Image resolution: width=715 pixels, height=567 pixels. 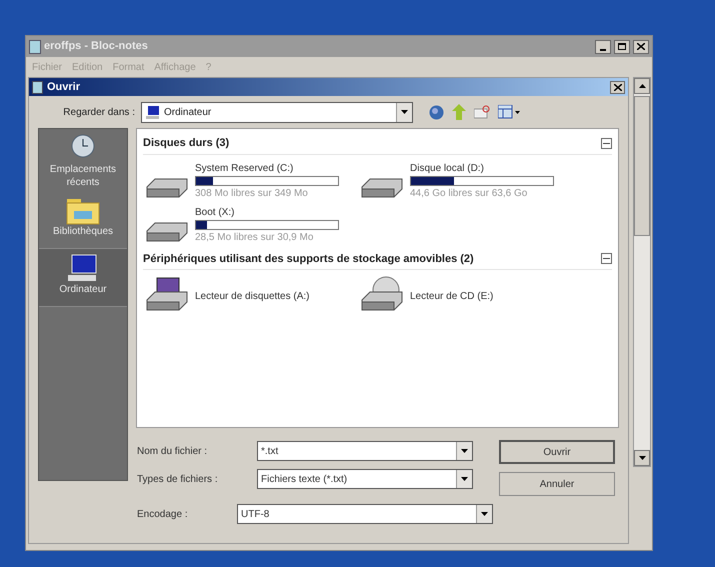 What do you see at coordinates (557, 452) in the screenshot?
I see `dialog-button: Ouvrir` at bounding box center [557, 452].